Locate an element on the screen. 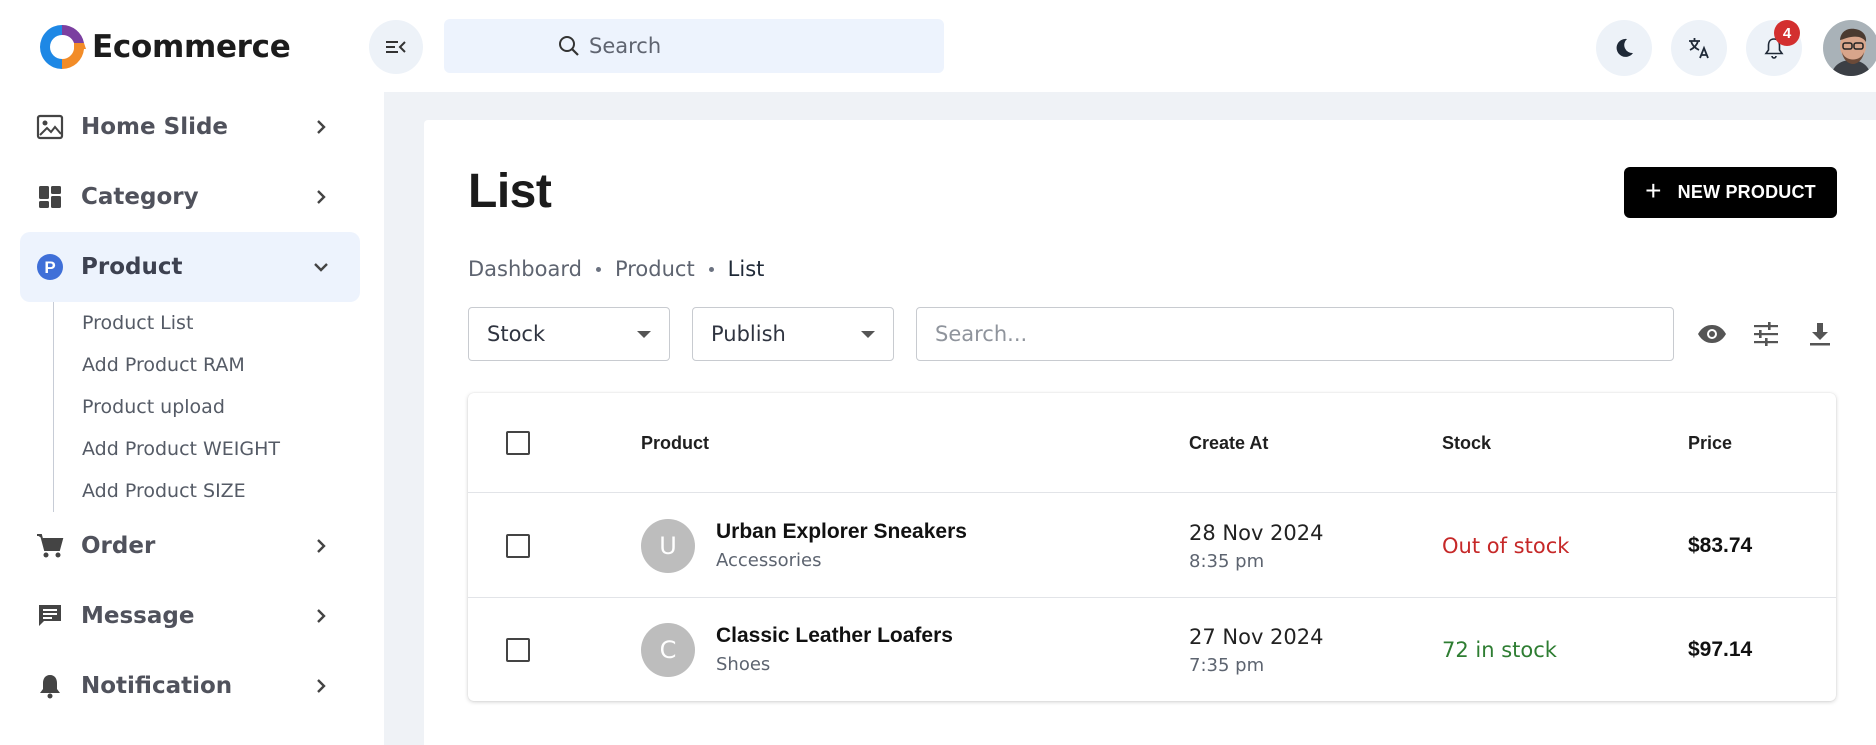 The image size is (1876, 745). eye-icon is located at coordinates (1712, 334).